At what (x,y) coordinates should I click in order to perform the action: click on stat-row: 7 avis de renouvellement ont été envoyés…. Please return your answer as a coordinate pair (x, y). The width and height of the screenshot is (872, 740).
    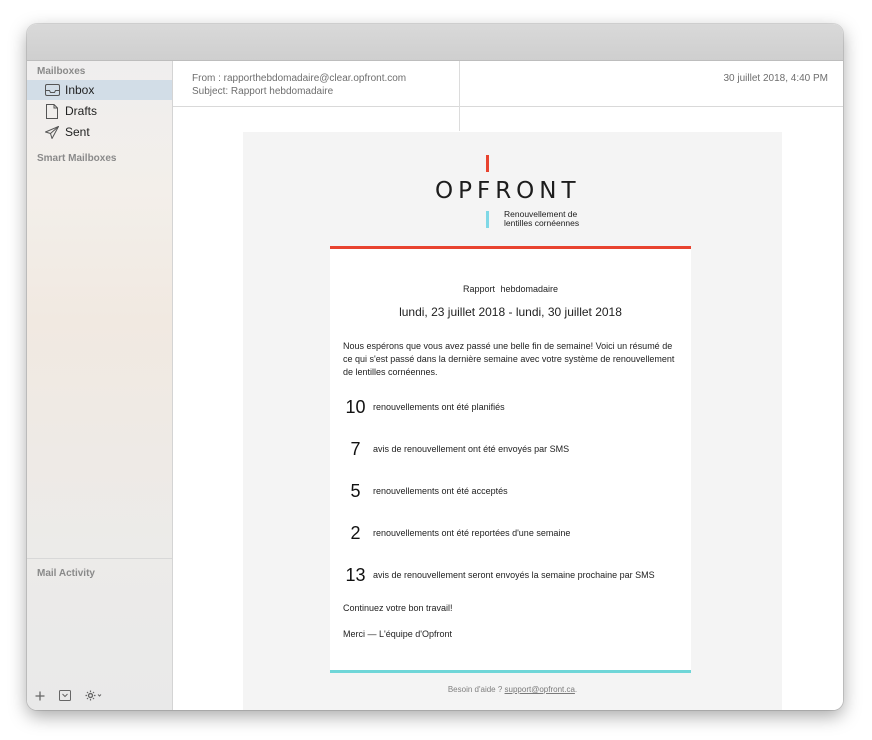
    Looking at the image, I should click on (513, 449).